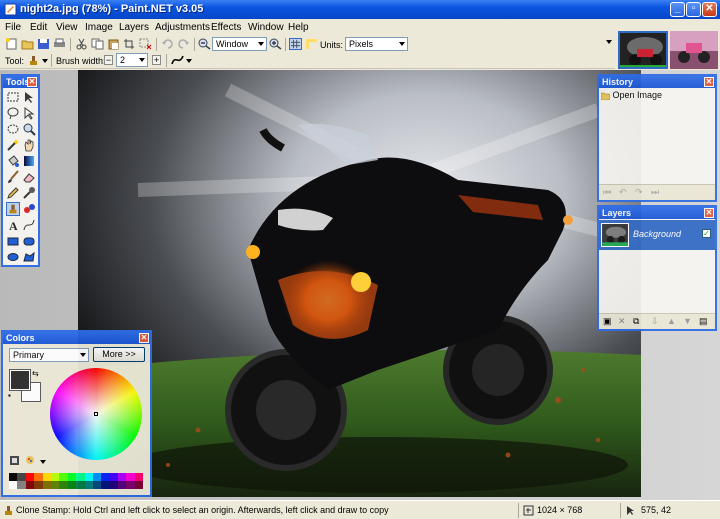 The image size is (720, 519). Describe the element at coordinates (687, 321) in the screenshot. I see `move-layer-down-icon: ▼` at that location.